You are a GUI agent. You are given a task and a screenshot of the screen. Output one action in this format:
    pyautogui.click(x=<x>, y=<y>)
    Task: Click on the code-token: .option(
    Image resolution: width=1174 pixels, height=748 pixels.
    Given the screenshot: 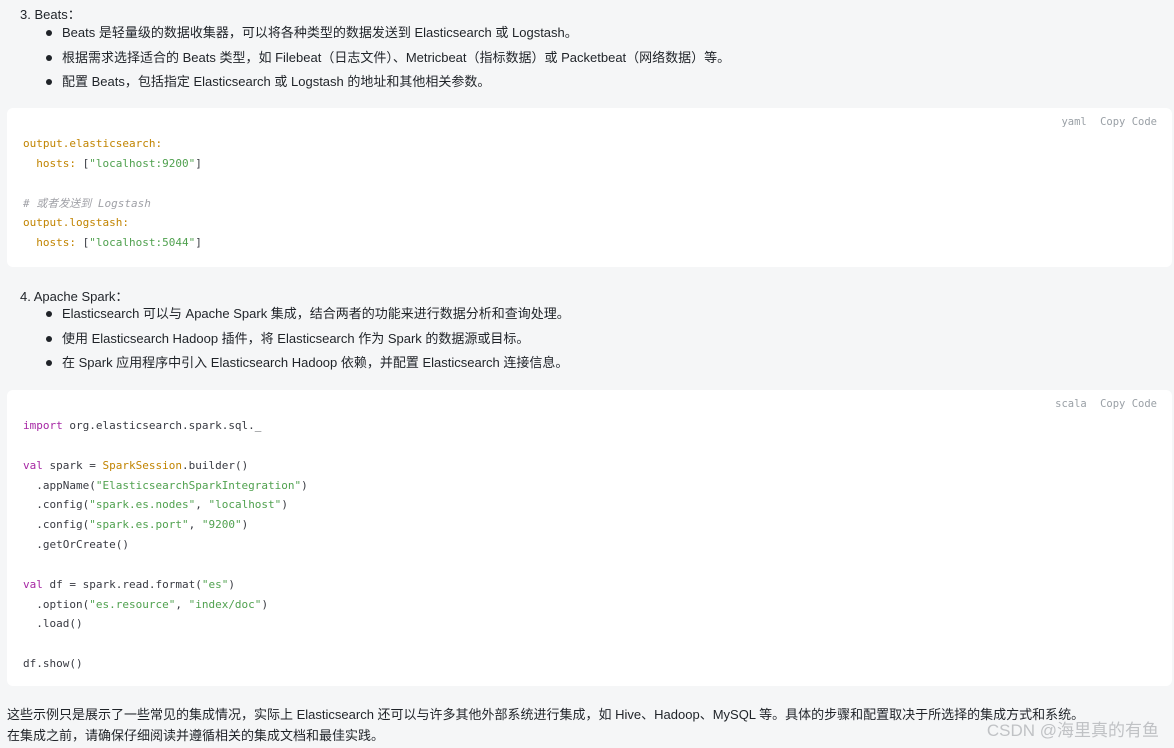 What is the action you would take?
    pyautogui.click(x=56, y=604)
    